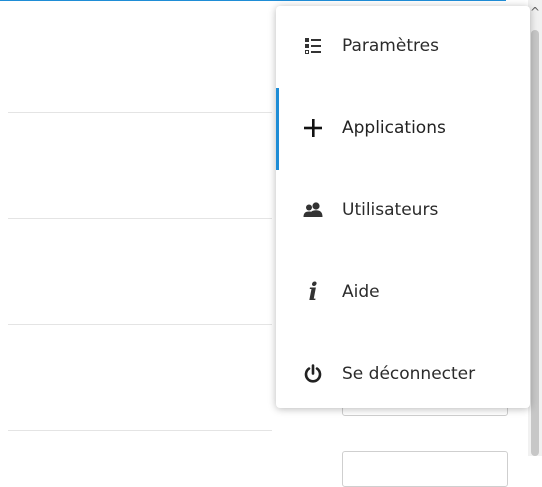 The height and width of the screenshot is (487, 542). Describe the element at coordinates (390, 46) in the screenshot. I see `menu-item-label: Paramètres` at that location.